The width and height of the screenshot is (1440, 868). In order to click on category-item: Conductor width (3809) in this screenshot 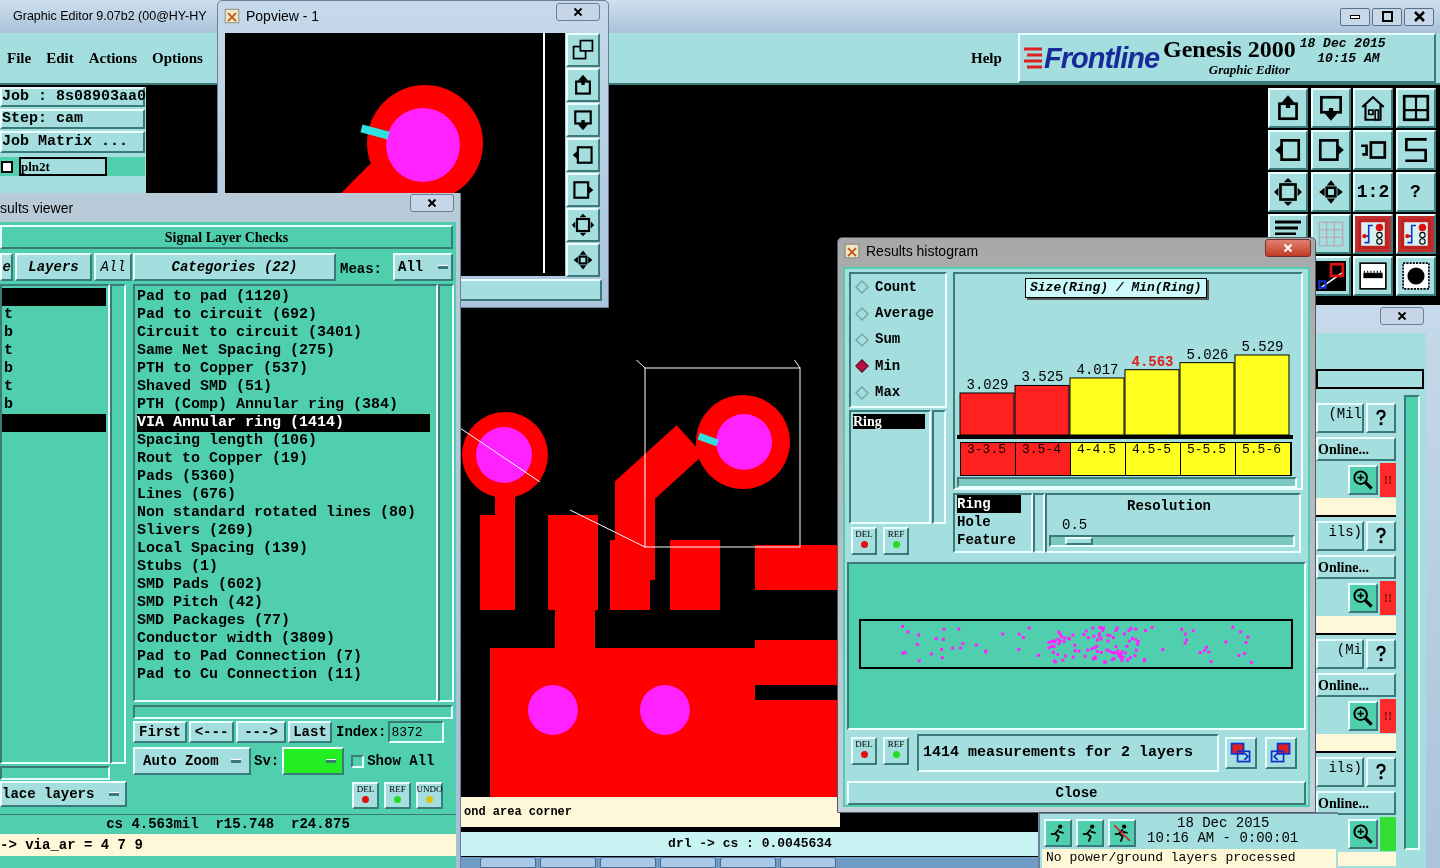, I will do `click(283, 639)`.